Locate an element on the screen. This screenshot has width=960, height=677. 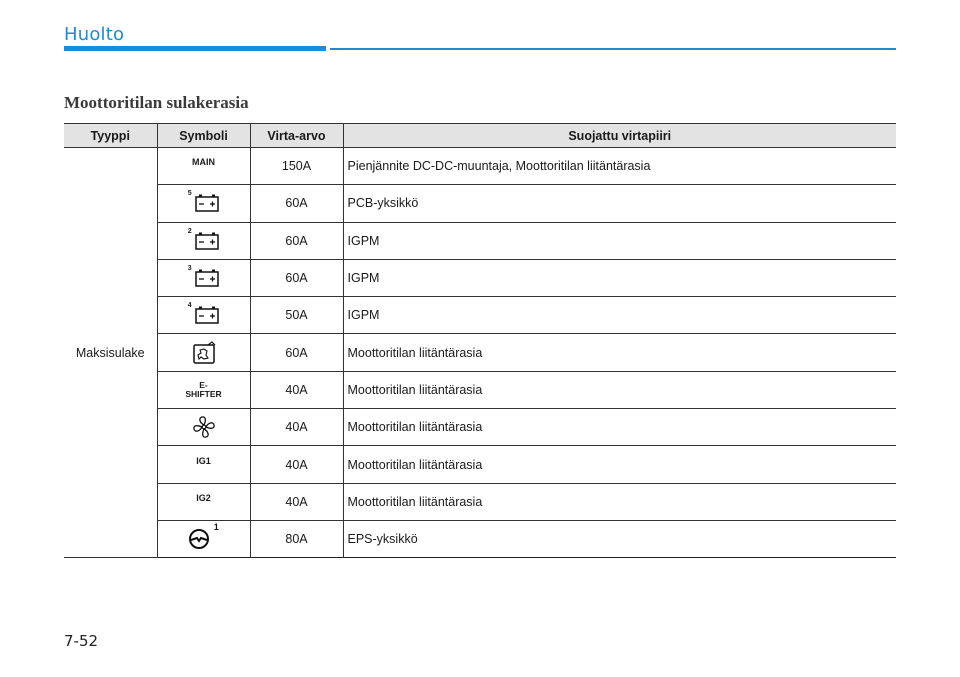
symbol-cell: IG2 is located at coordinates (203, 502).